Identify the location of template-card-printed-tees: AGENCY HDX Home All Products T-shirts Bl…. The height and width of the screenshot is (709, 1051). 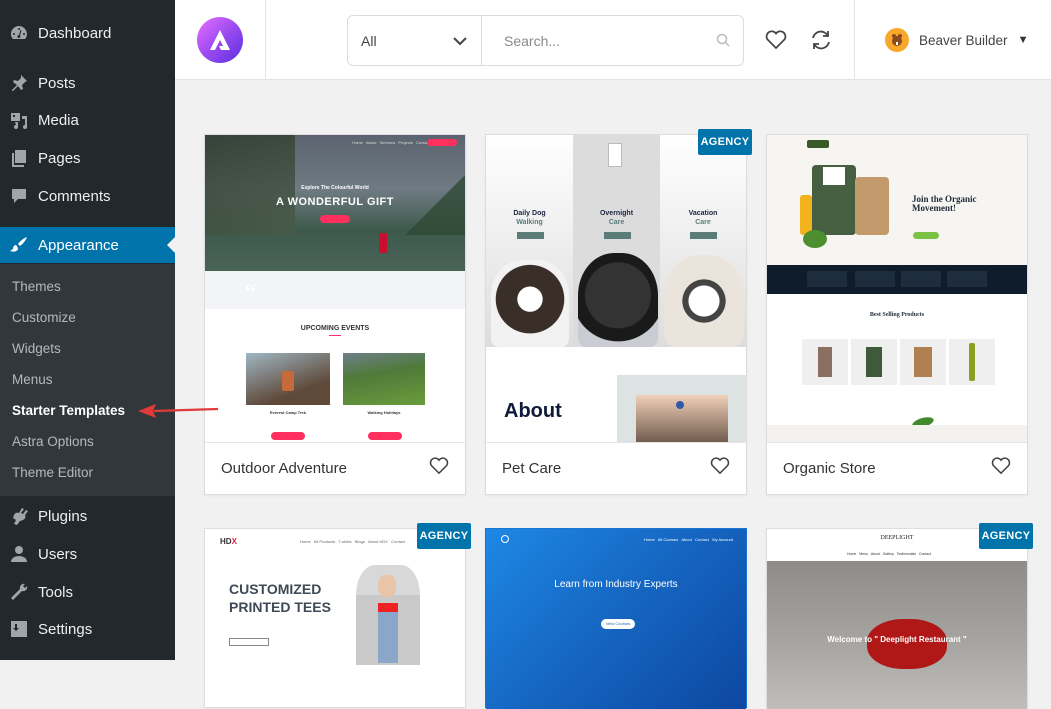
(337, 616).